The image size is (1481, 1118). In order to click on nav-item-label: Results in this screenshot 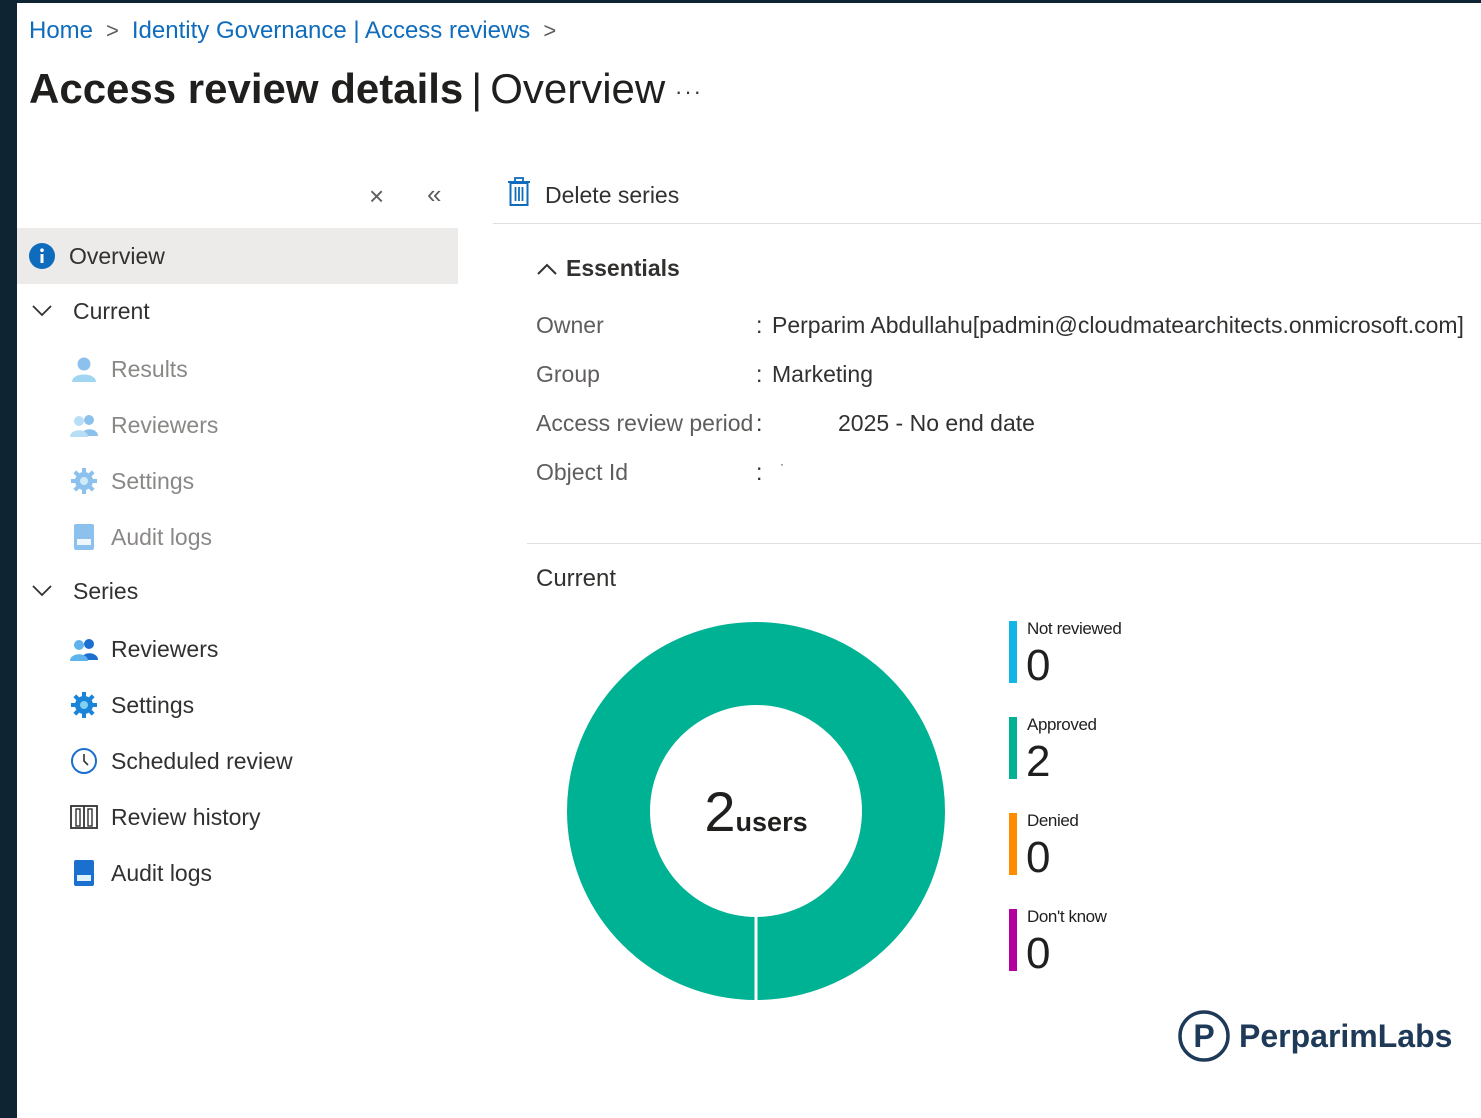, I will do `click(149, 368)`.